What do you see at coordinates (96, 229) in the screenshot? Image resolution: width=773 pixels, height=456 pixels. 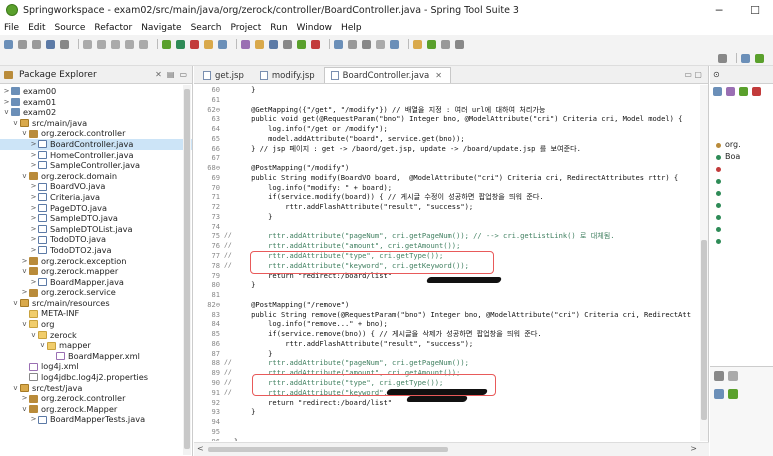 I see `tree-item: > SampleDTOList.java` at bounding box center [96, 229].